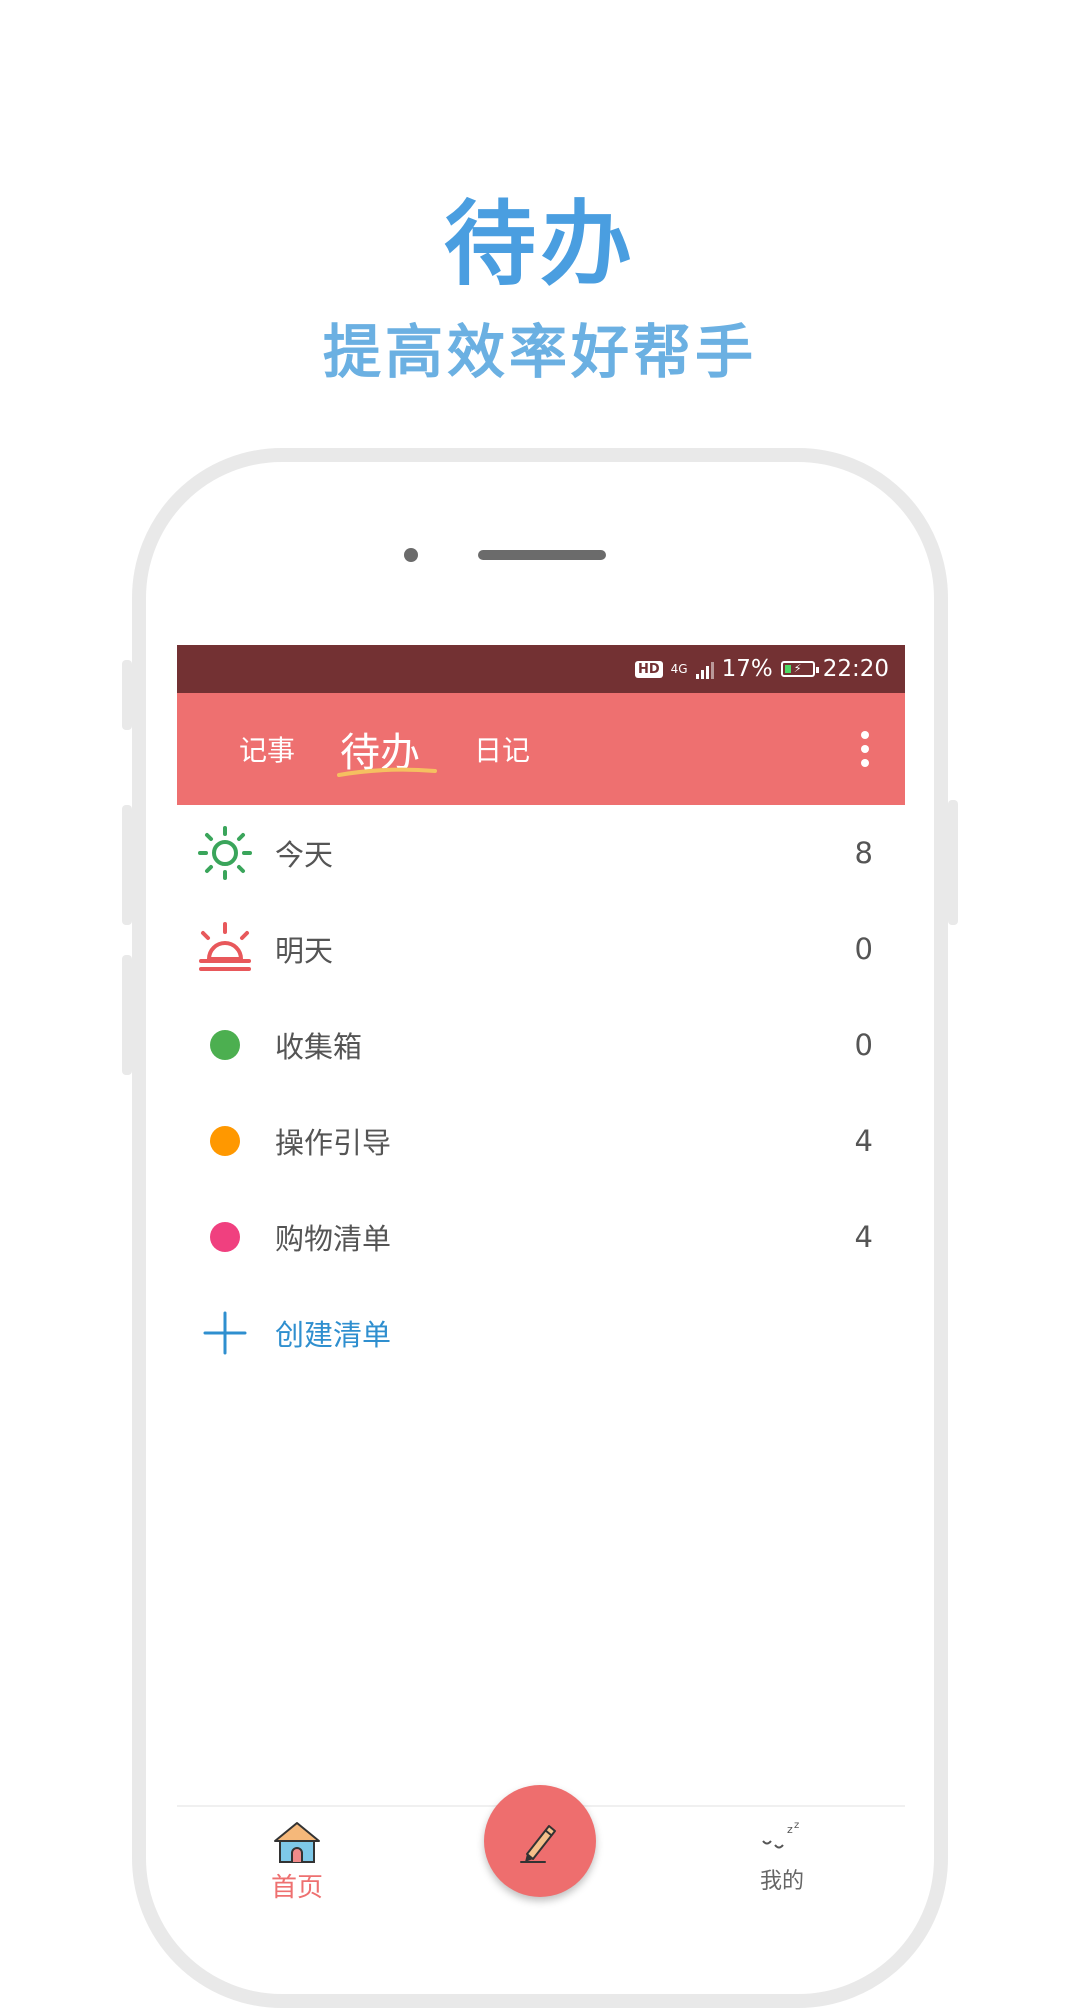  I want to click on list-item-shopping: 购物清单 4, so click(541, 1237).